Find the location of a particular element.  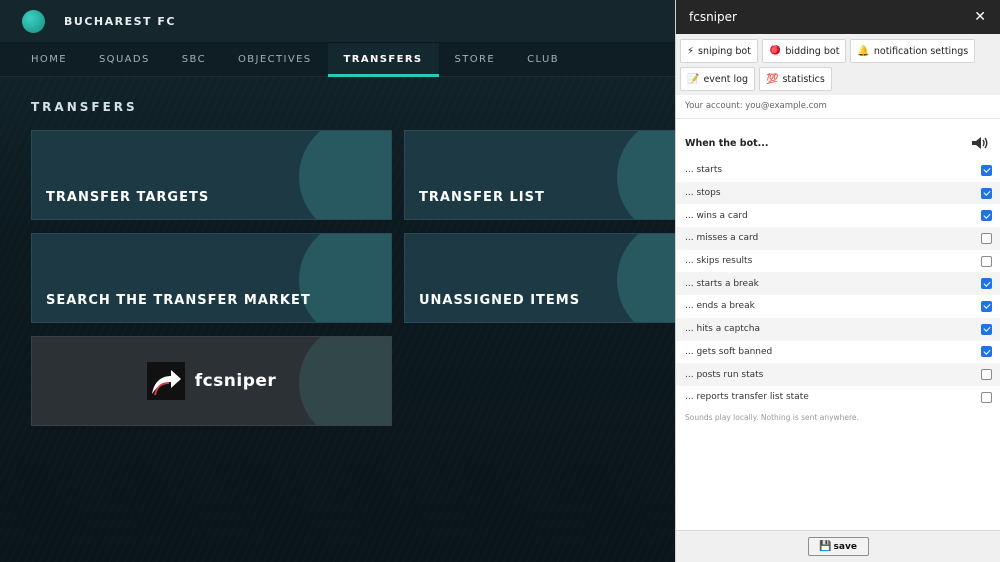

tab-statistics: 💯 statistics is located at coordinates (795, 79).